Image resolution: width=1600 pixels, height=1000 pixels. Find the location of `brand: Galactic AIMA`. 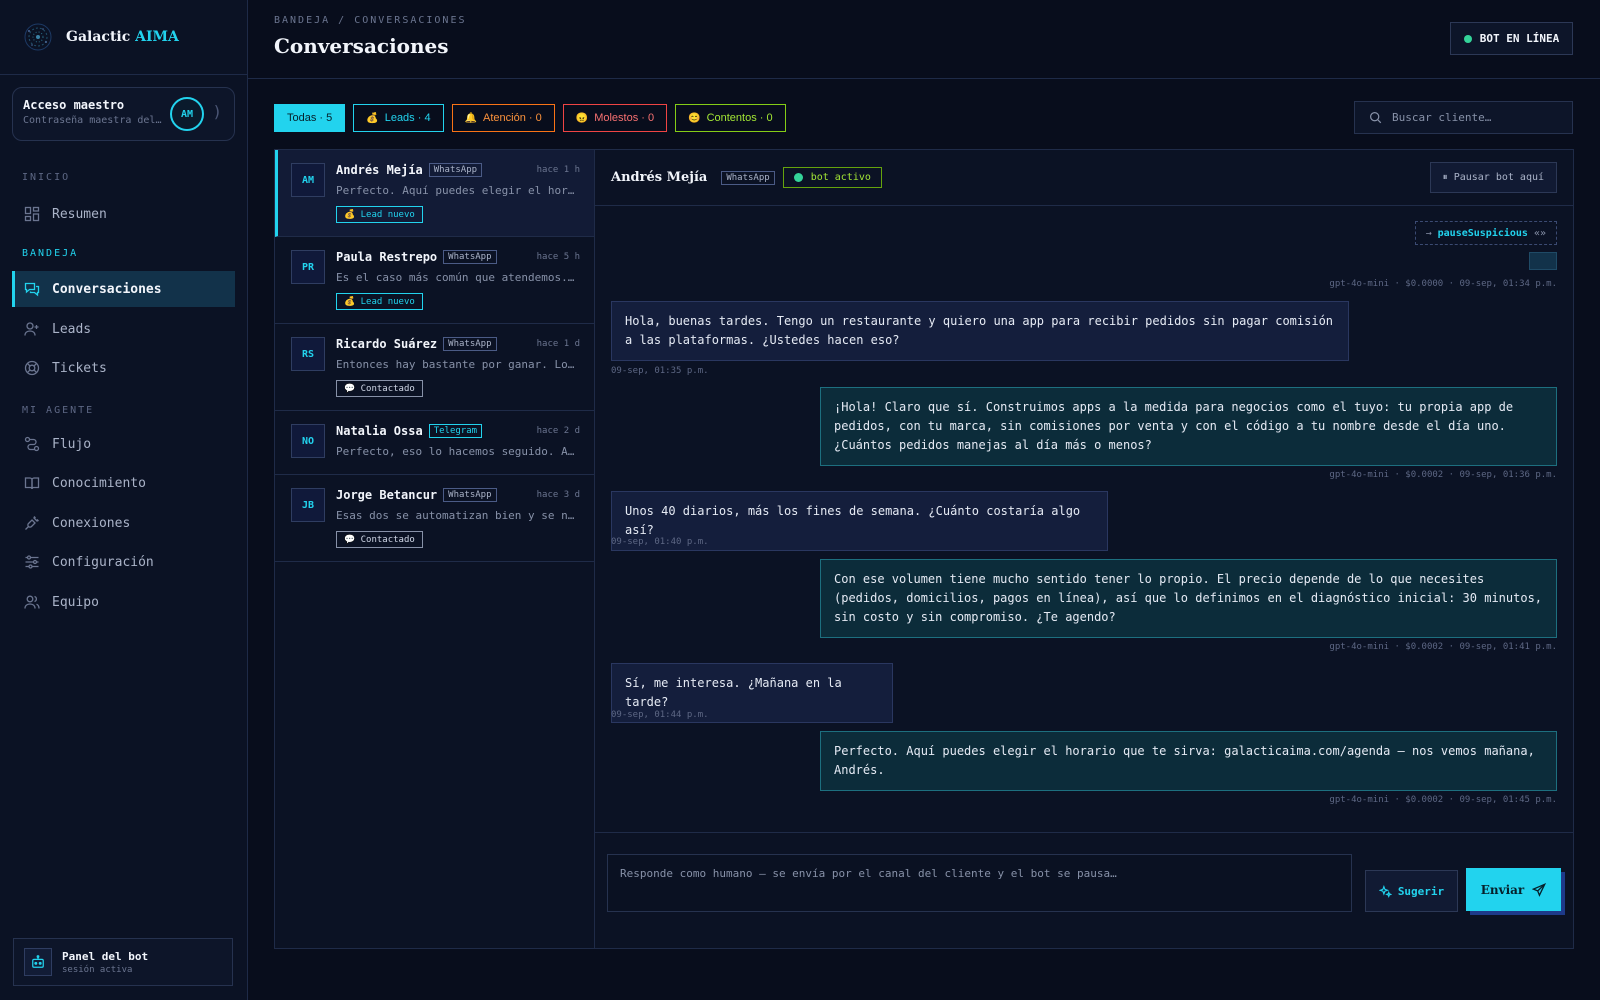

brand: Galactic AIMA is located at coordinates (123, 37).